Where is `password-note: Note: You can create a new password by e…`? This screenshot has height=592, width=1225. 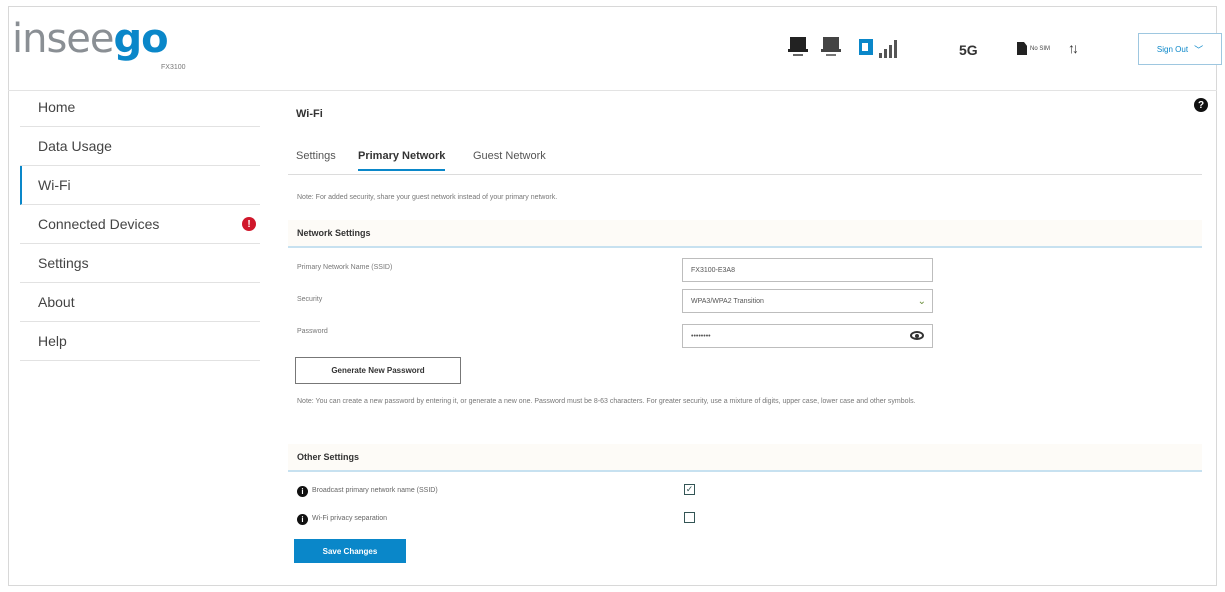
password-note: Note: You can create a new password by e… is located at coordinates (606, 401).